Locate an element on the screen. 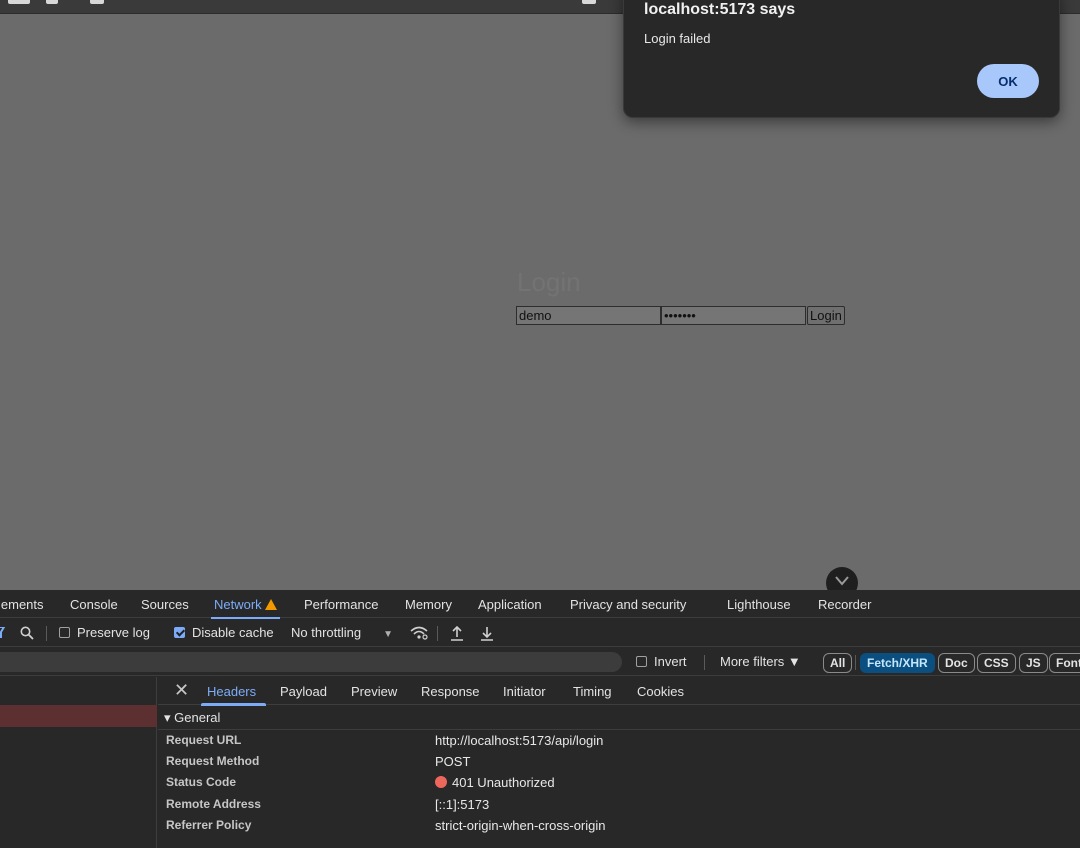 This screenshot has width=1080, height=848. tab-initiator: Initiator is located at coordinates (524, 691).